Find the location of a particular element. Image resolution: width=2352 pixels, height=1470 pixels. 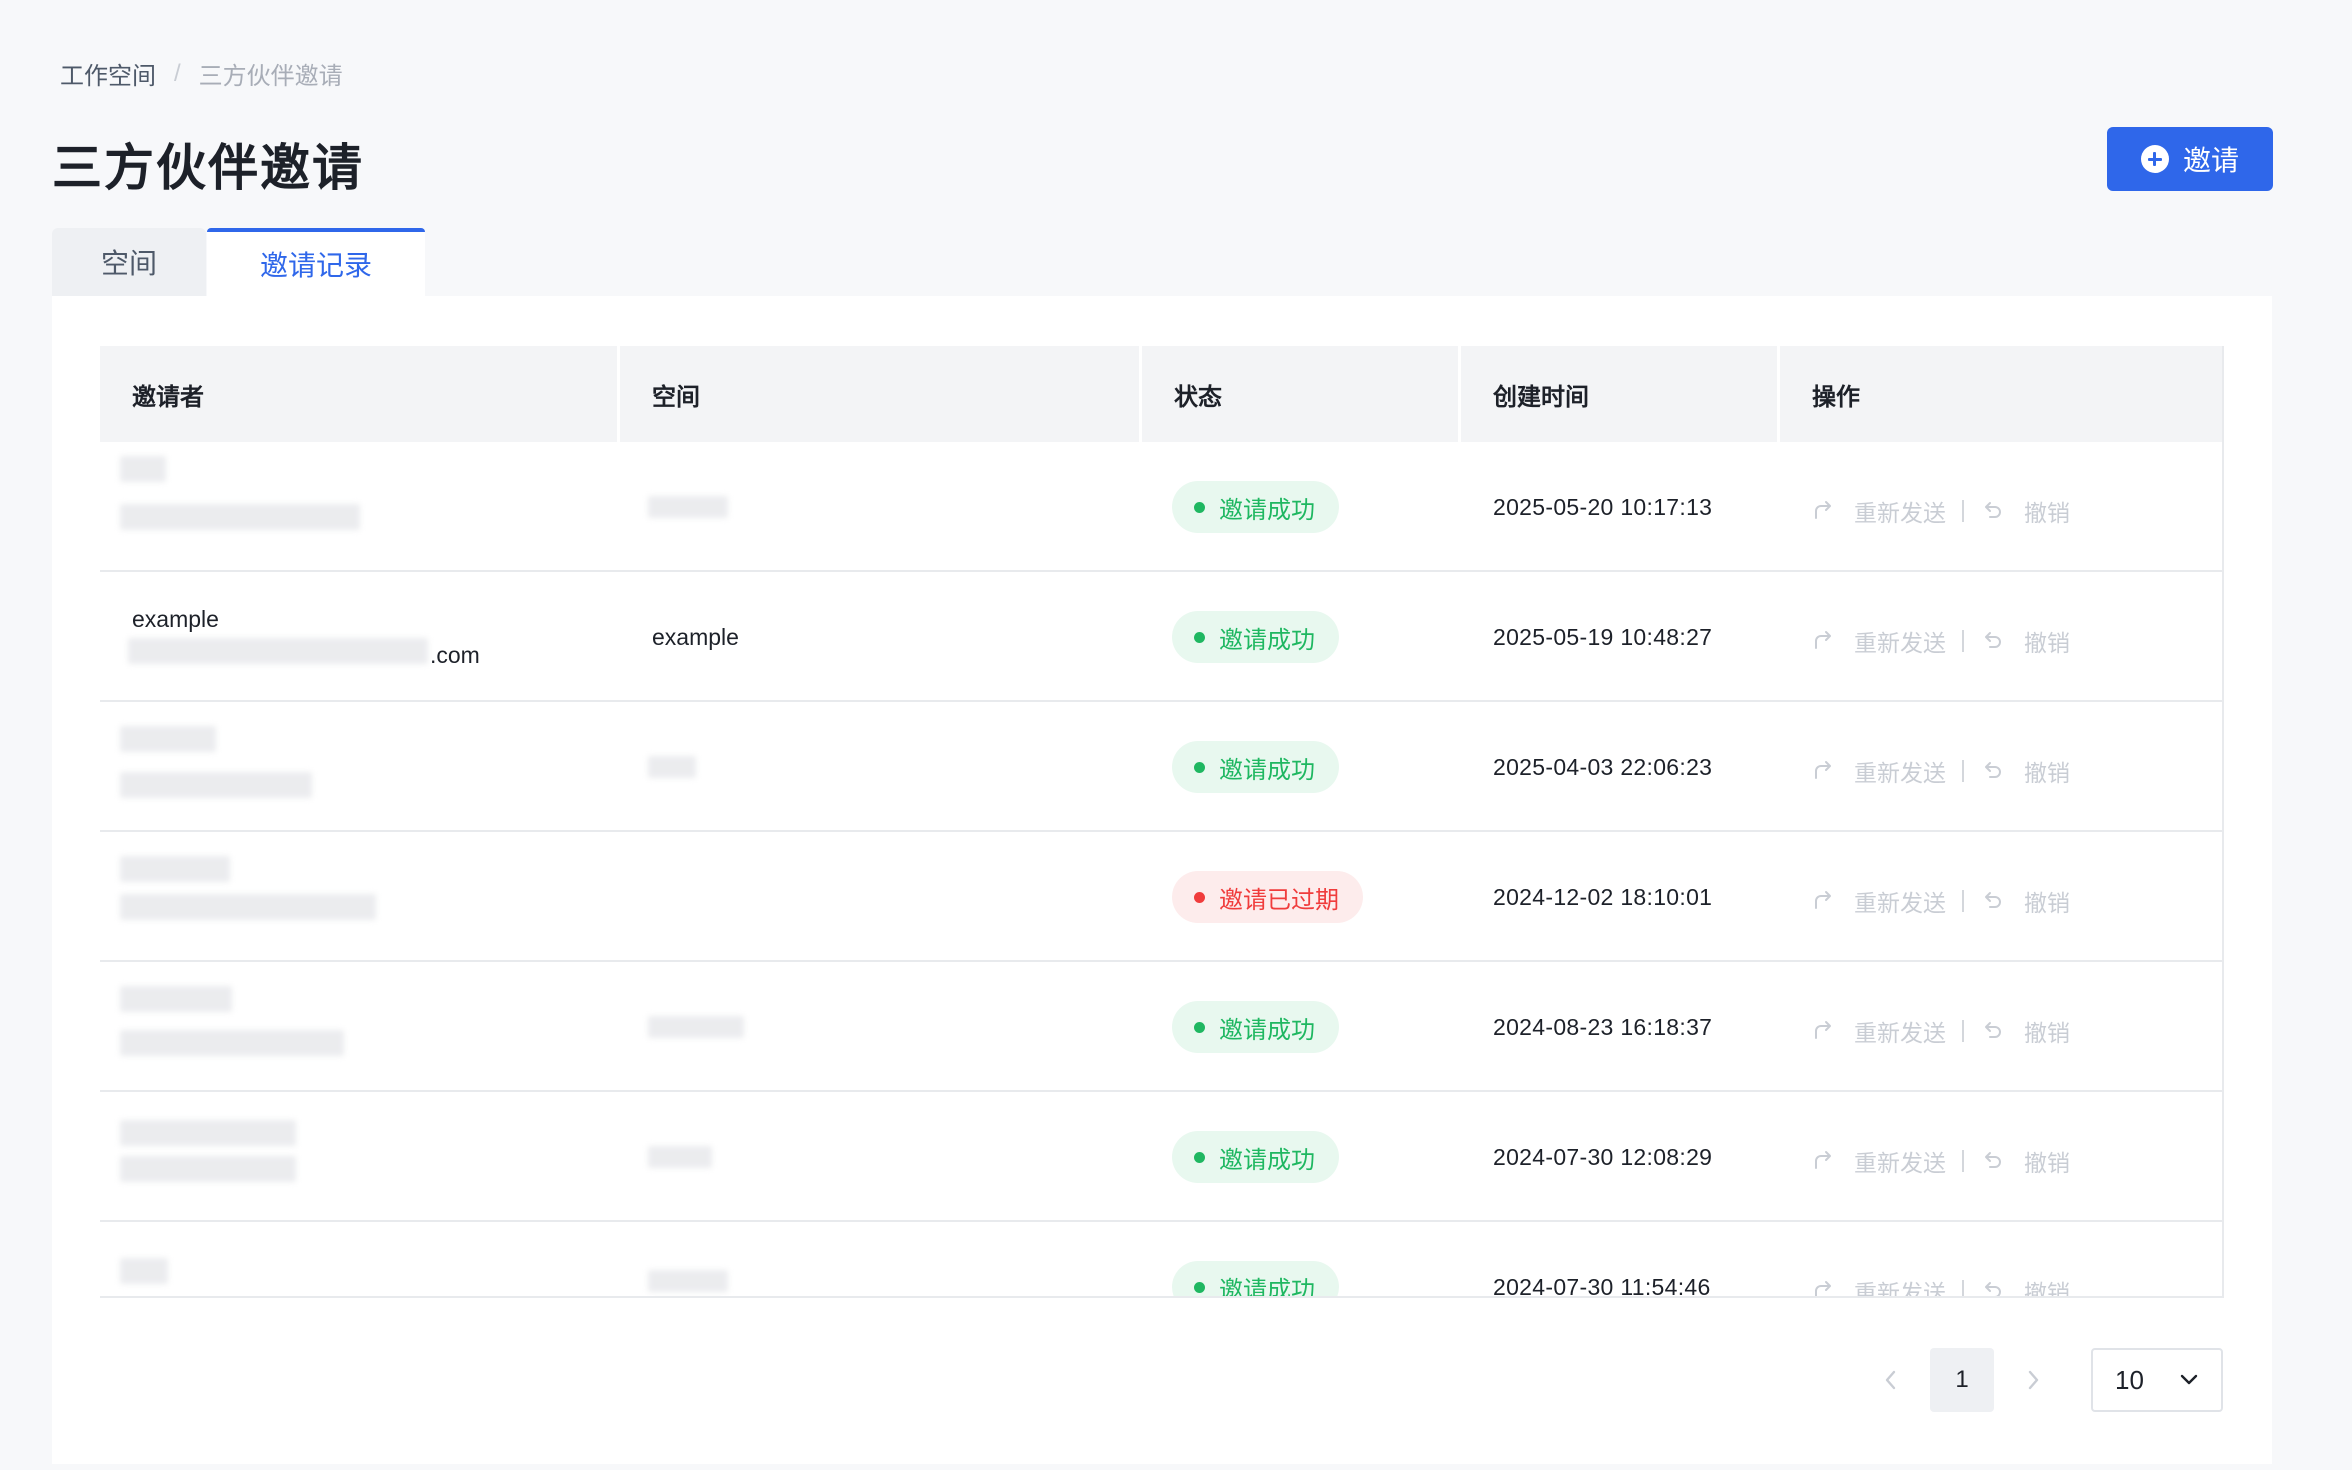

plus-circle-icon is located at coordinates (2154, 159).